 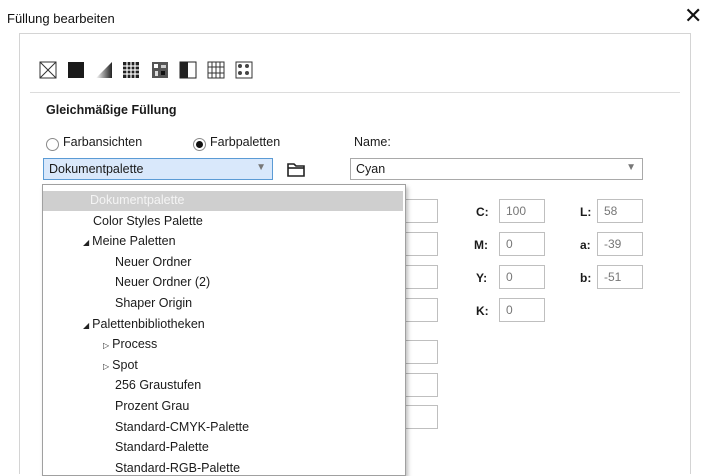 I want to click on toolbar-divider, so click(x=355, y=92).